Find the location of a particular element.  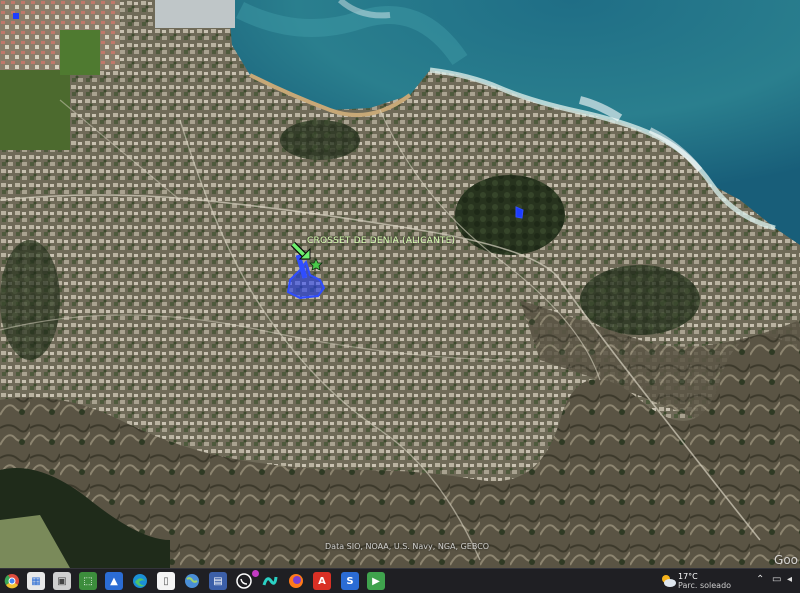

placemark-label: CROSSET DE DENIA (ALICANTE) is located at coordinates (381, 241).